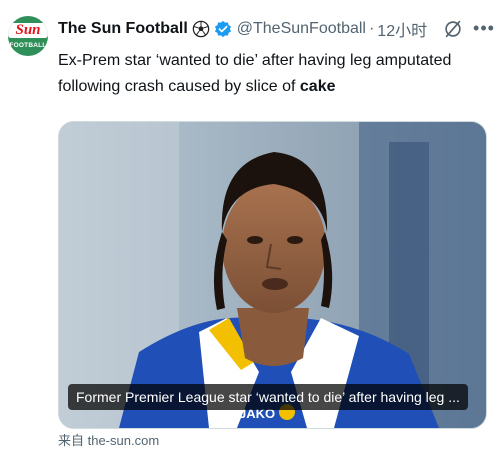 This screenshot has width=500, height=449. What do you see at coordinates (484, 28) in the screenshot?
I see `more-icon: •••` at bounding box center [484, 28].